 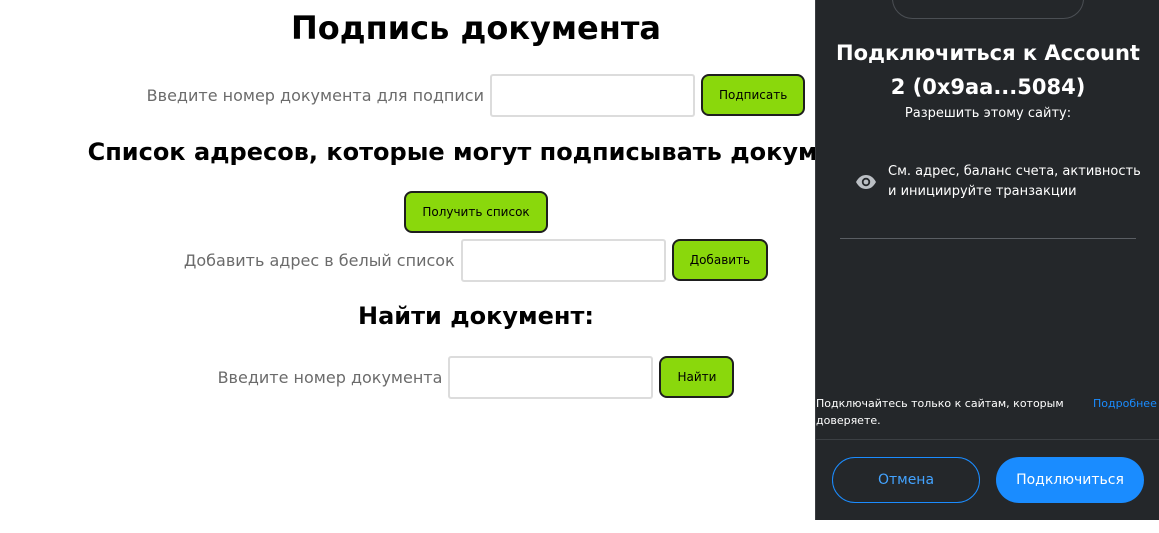 I want to click on sign-document-input, so click(x=592, y=95).